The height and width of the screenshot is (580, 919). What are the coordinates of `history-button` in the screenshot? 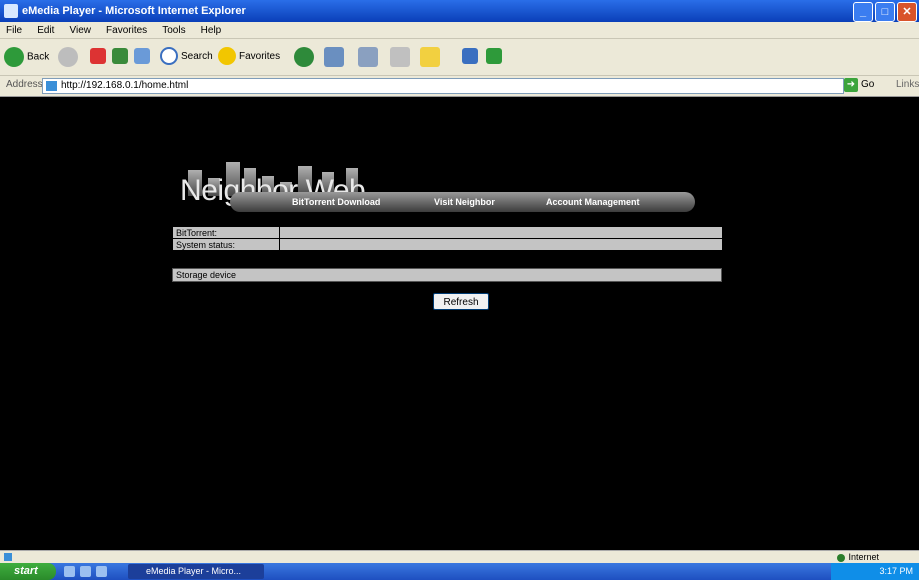 It's located at (305, 57).